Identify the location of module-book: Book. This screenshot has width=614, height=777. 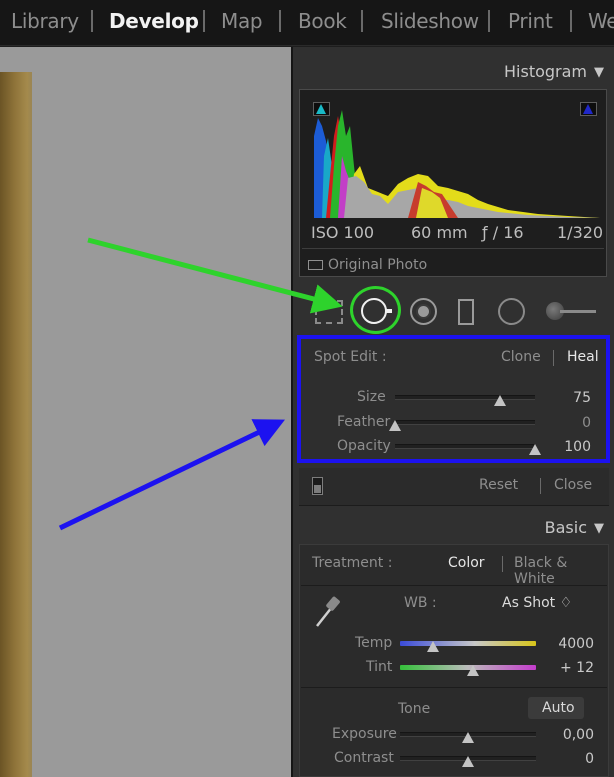
(322, 21).